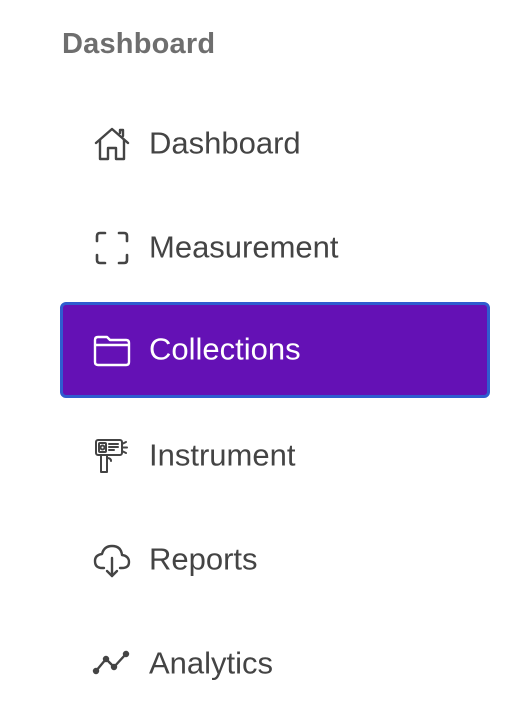  Describe the element at coordinates (244, 247) in the screenshot. I see `sidebar-item-label: Measurement` at that location.